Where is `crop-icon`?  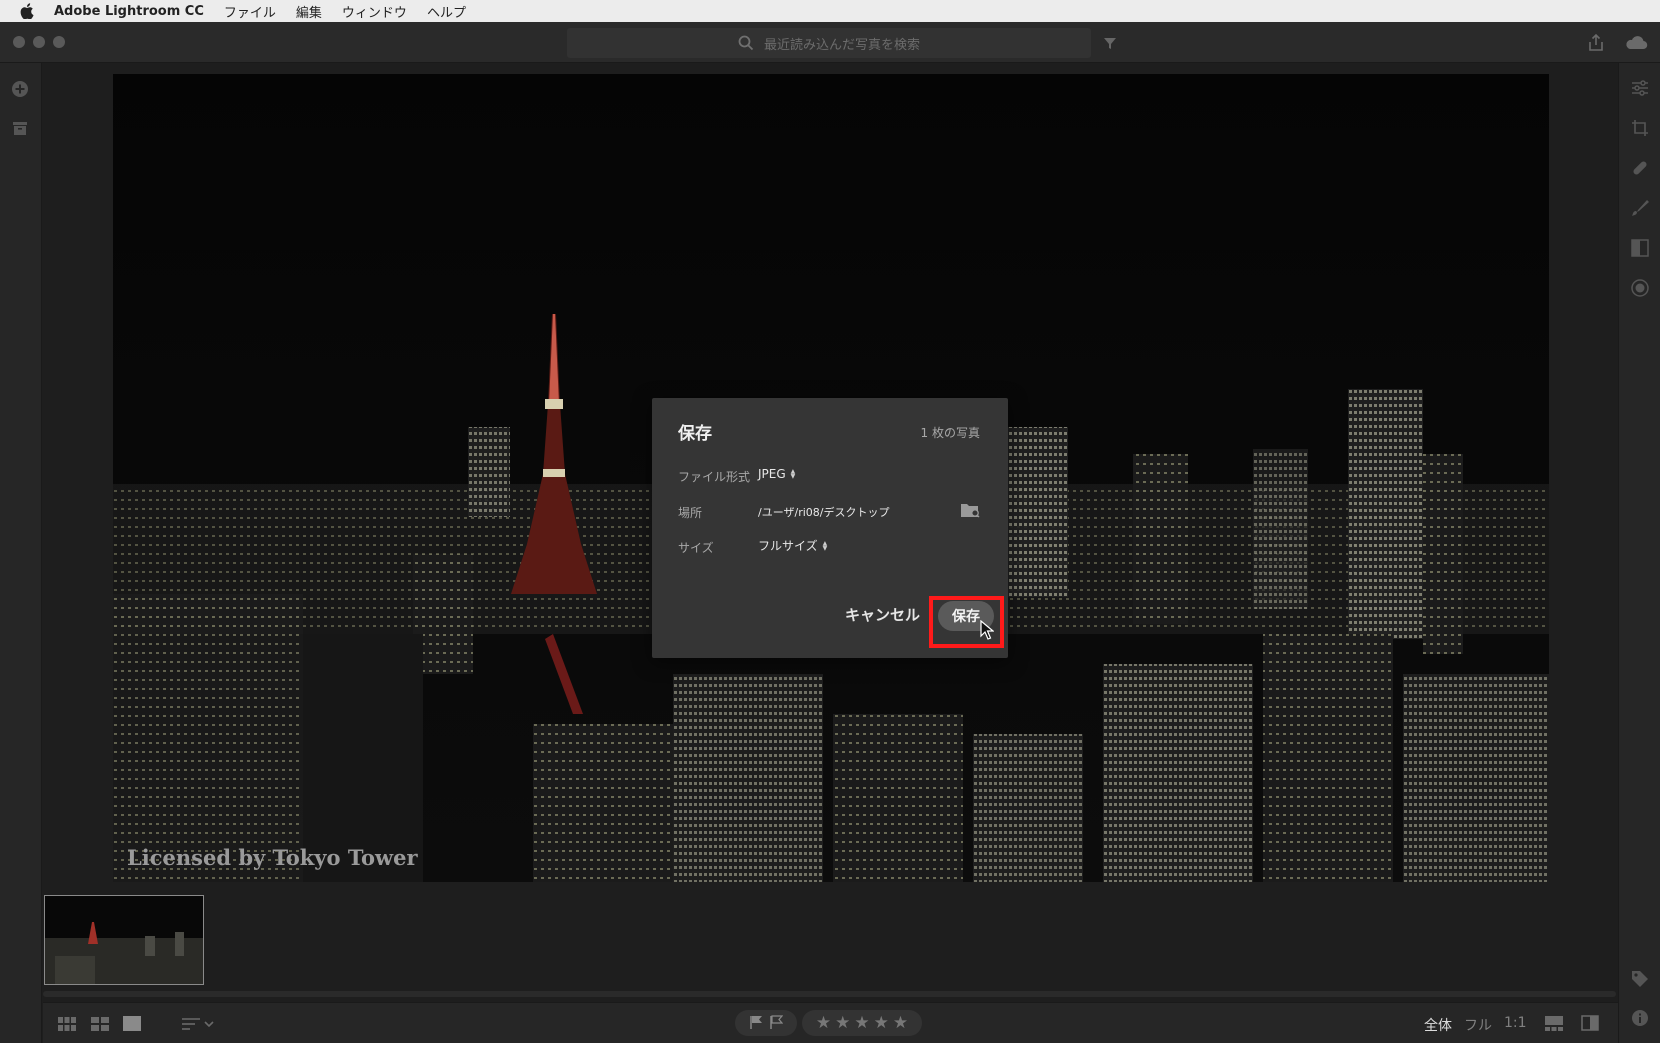 crop-icon is located at coordinates (1640, 128).